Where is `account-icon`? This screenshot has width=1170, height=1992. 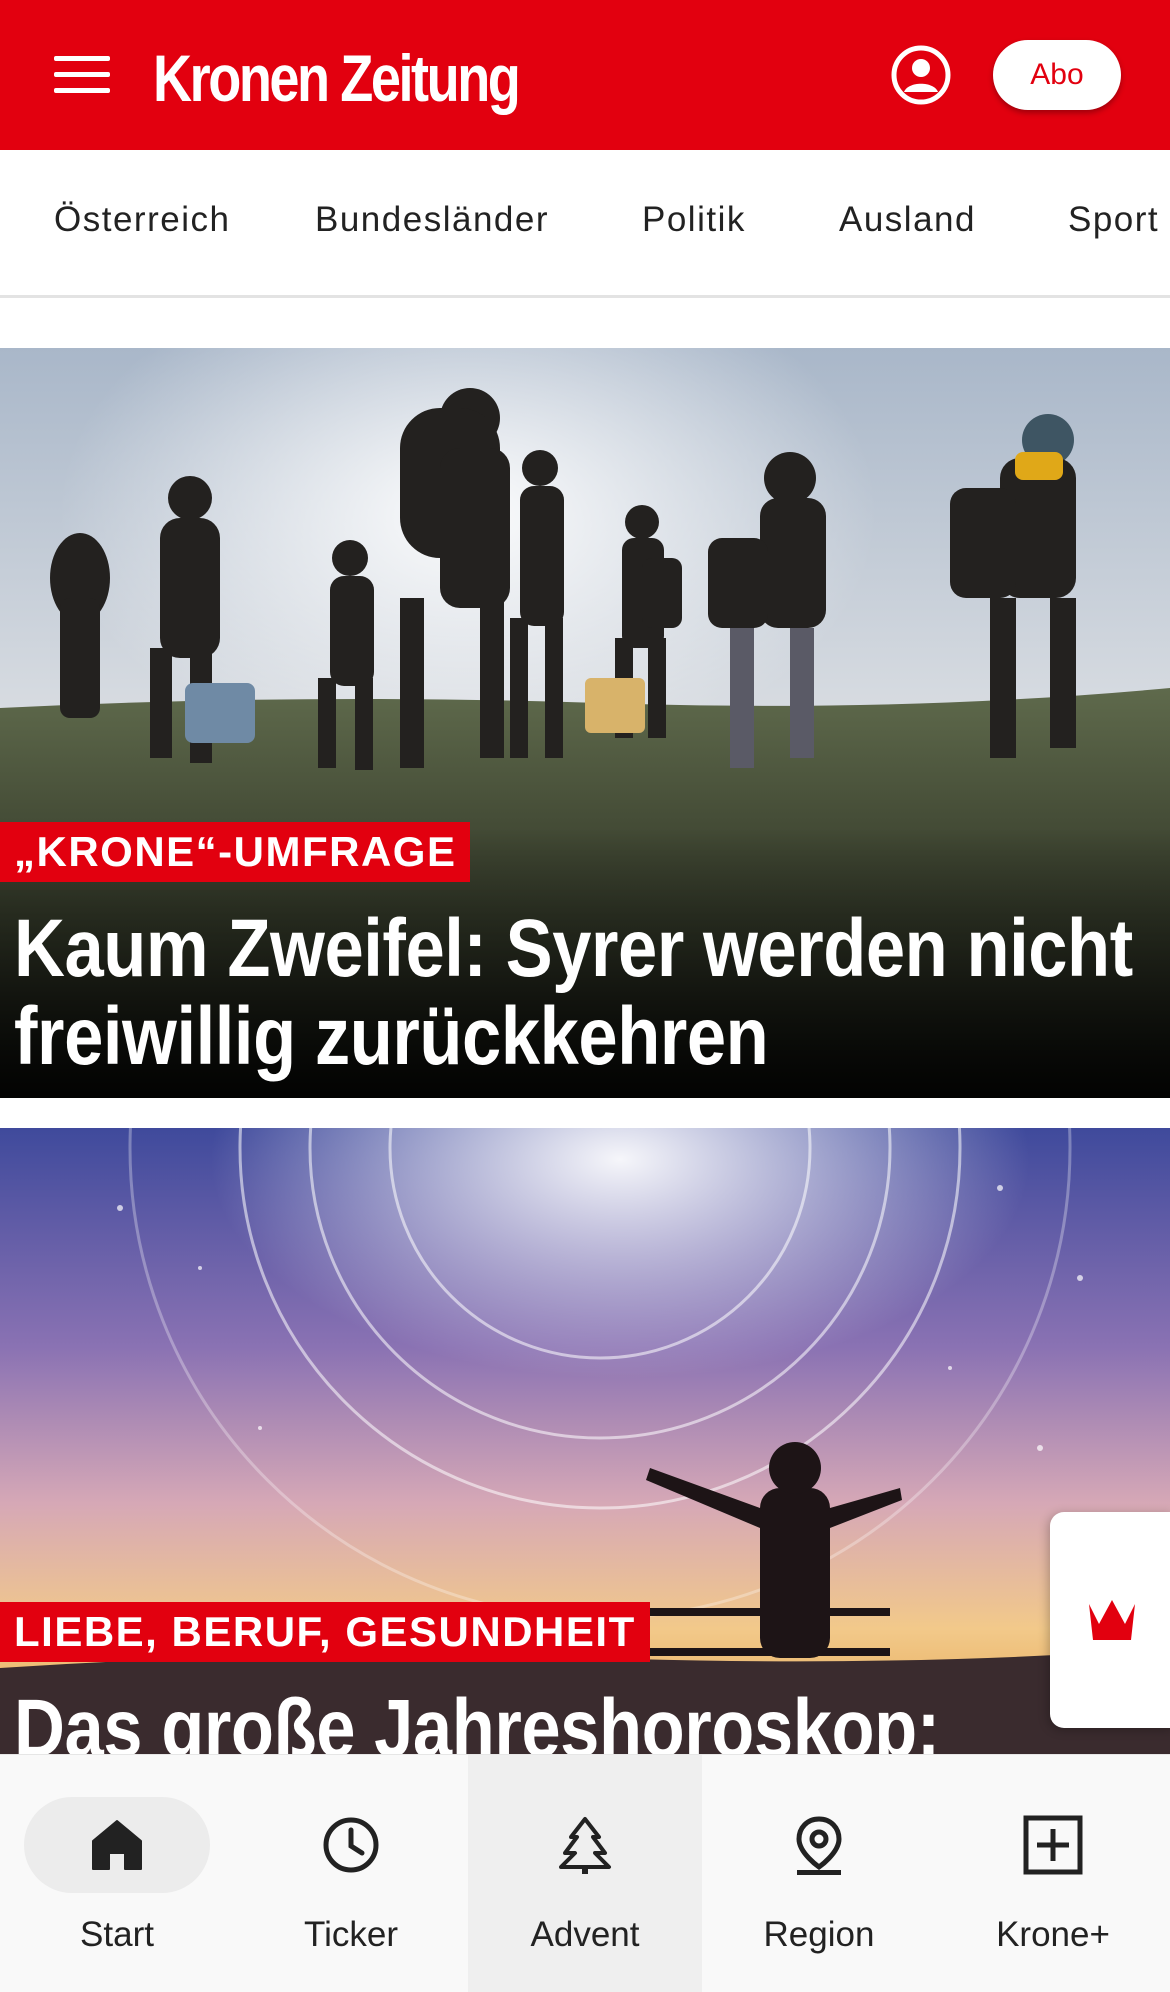 account-icon is located at coordinates (921, 75).